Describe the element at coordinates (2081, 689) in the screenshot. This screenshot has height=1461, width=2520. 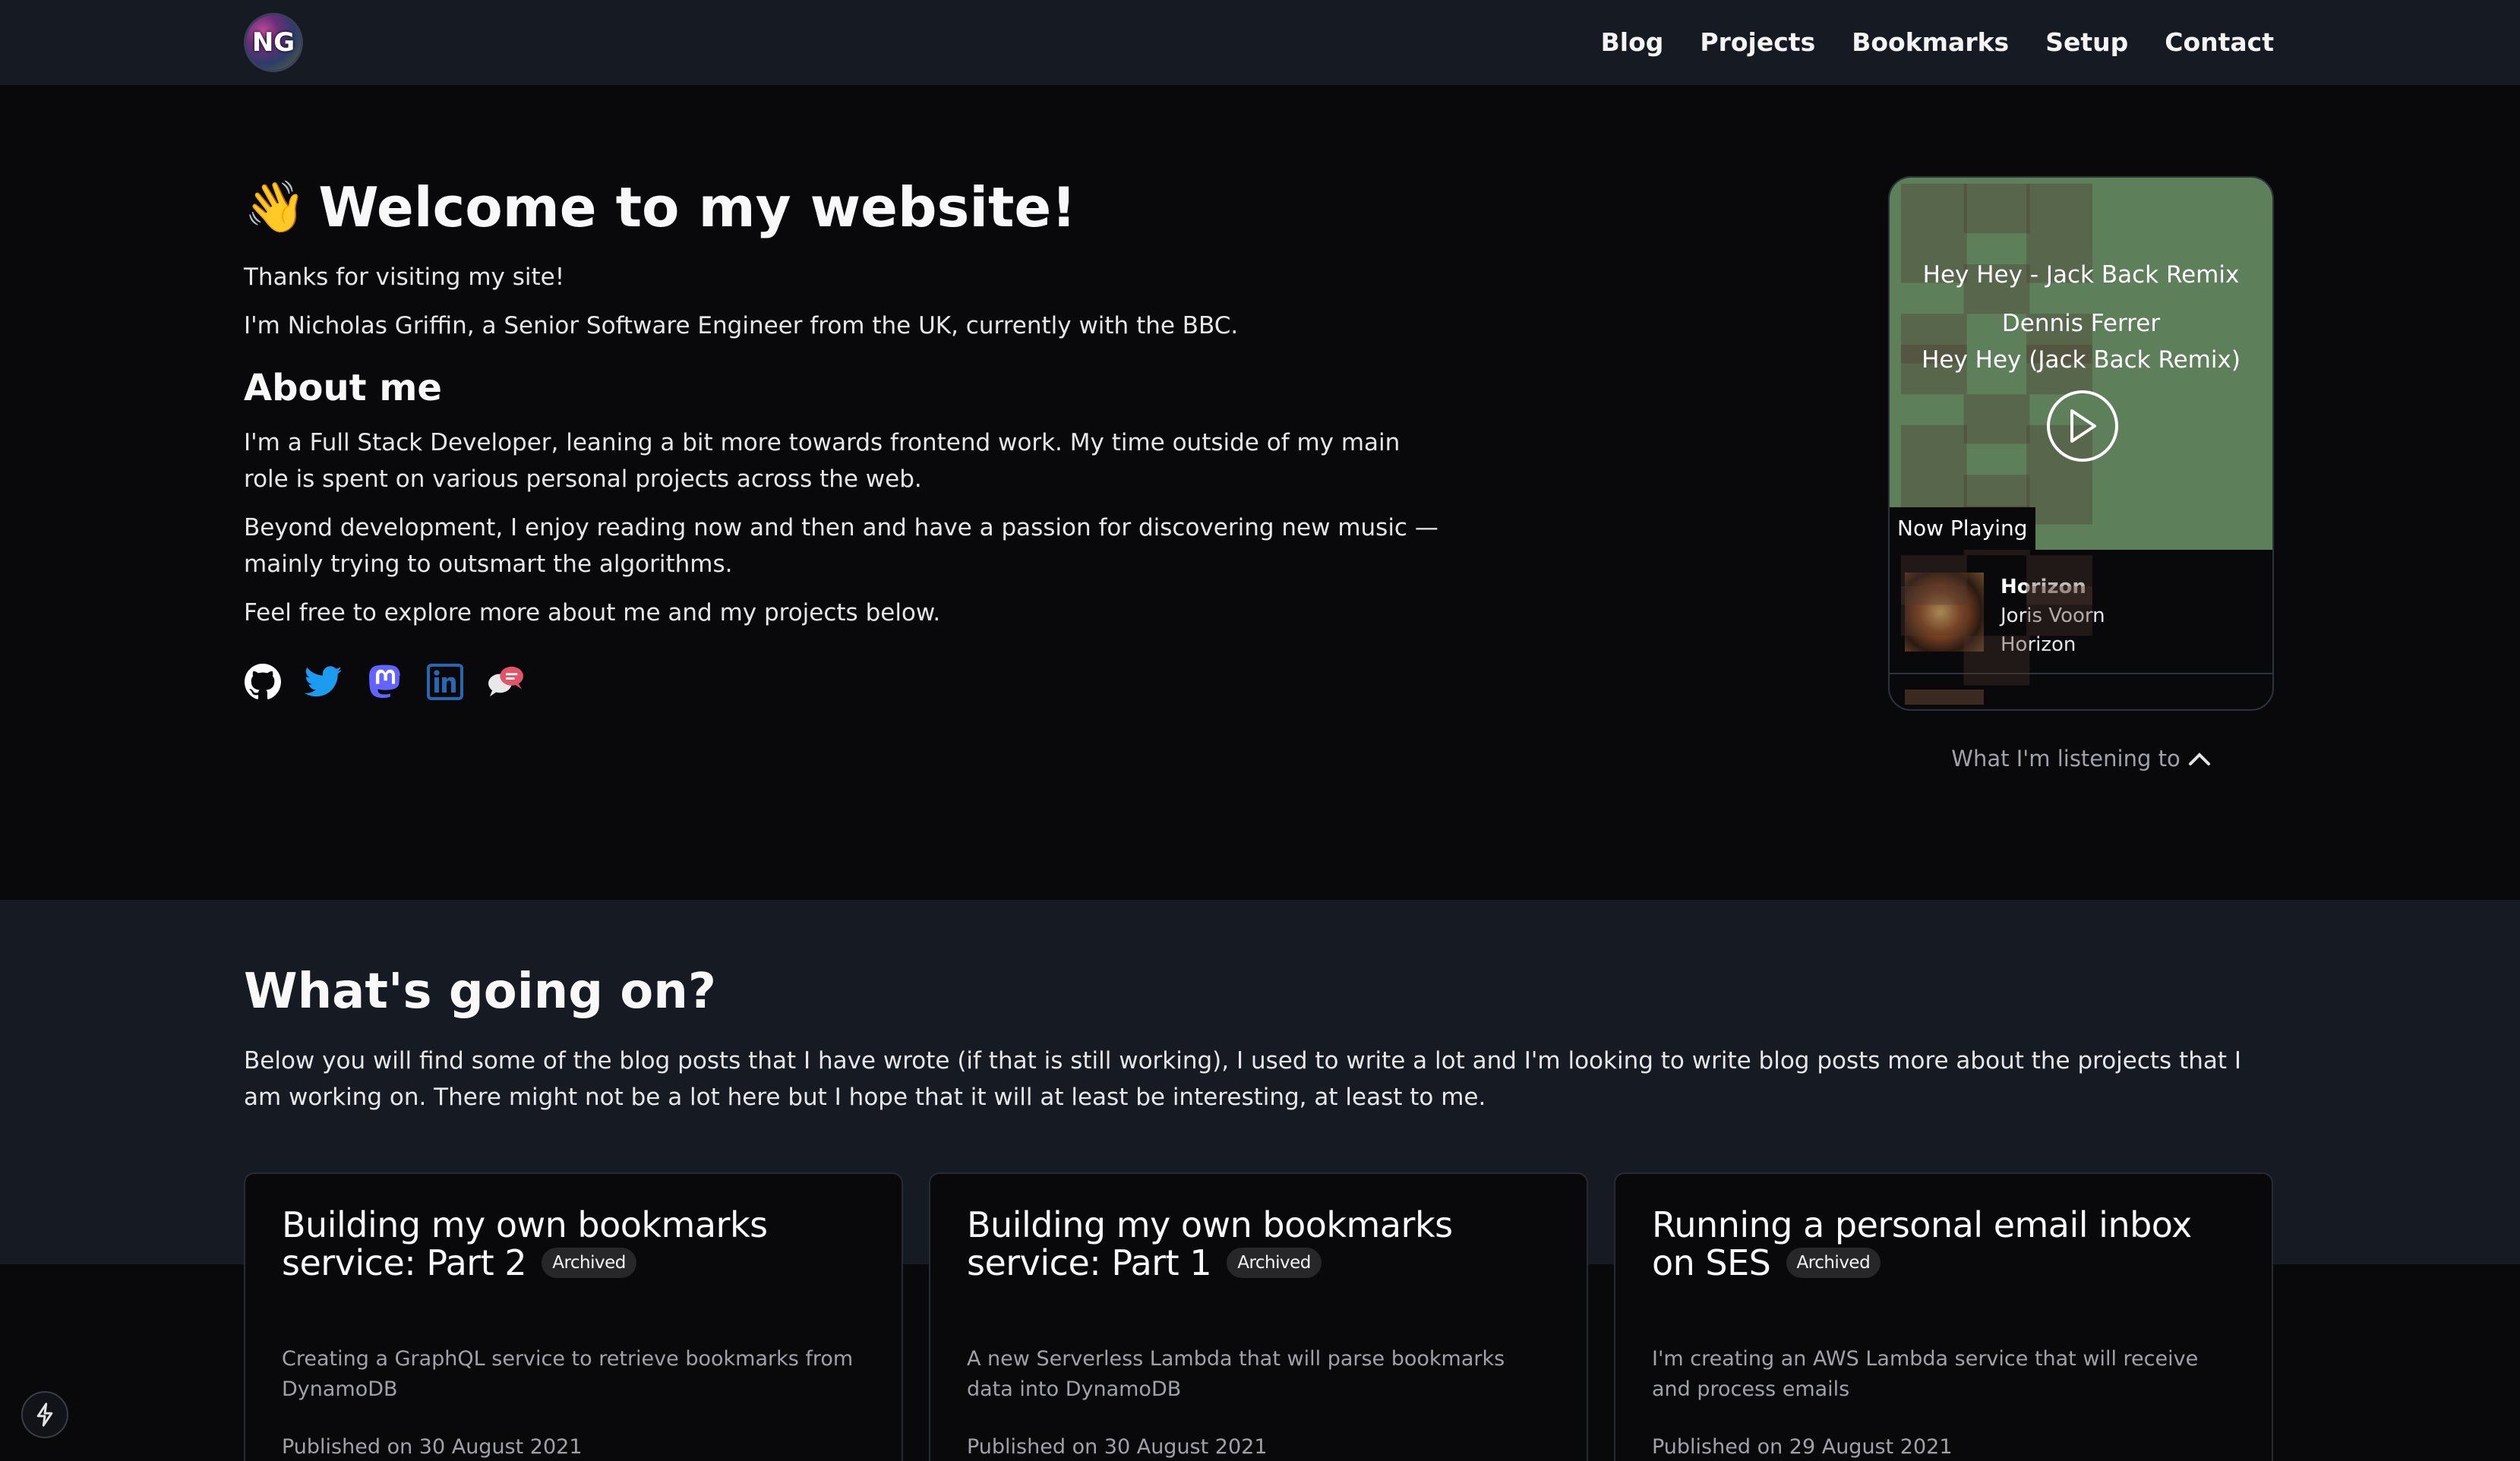
I see `track-list-peek` at that location.